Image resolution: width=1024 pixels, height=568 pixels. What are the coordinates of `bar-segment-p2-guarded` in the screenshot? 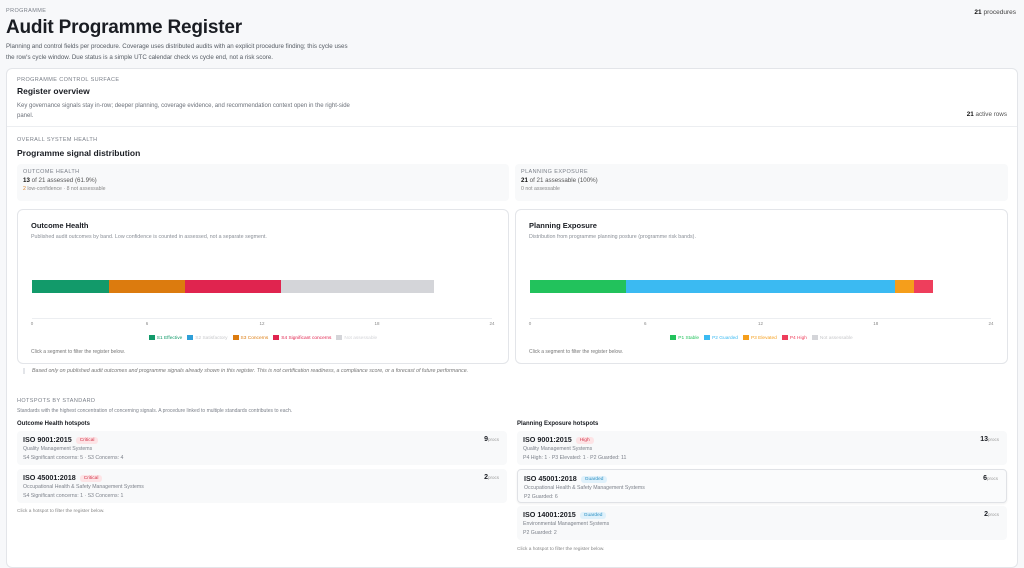 It's located at (760, 286).